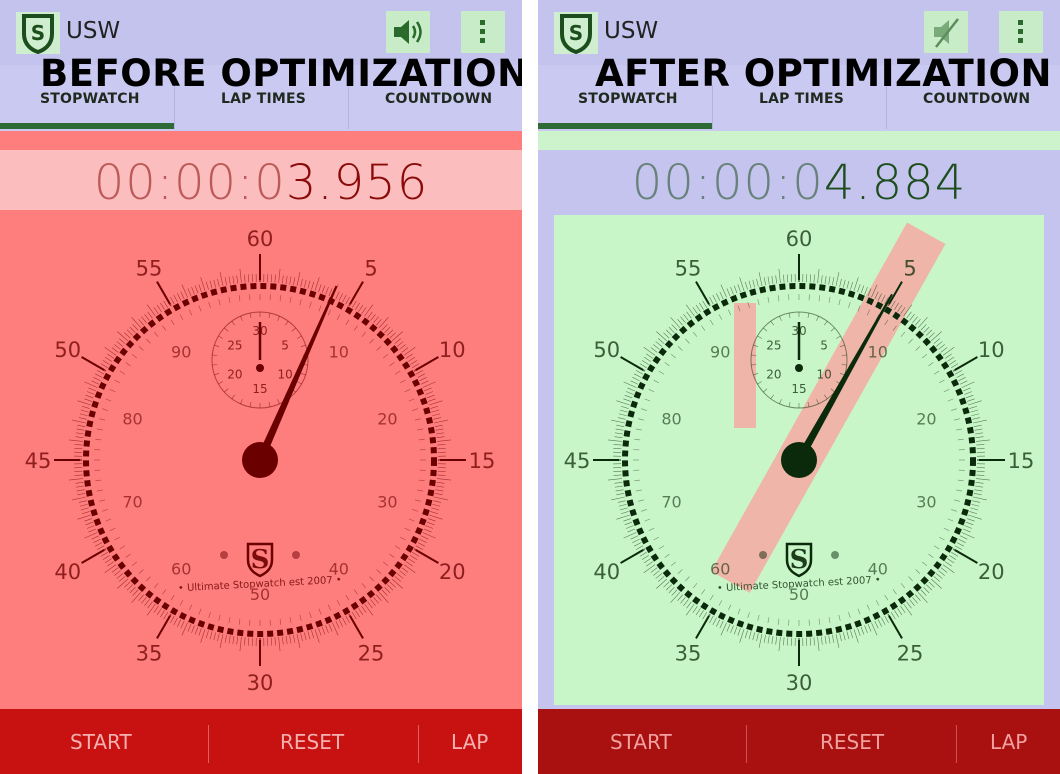  Describe the element at coordinates (799, 368) in the screenshot. I see `subdial-pivot` at that location.